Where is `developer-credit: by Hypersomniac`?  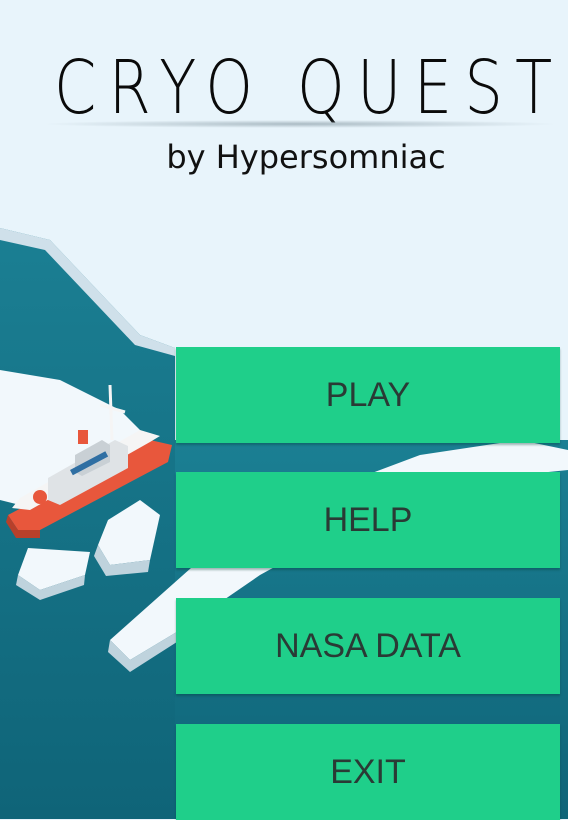
developer-credit: by Hypersomniac is located at coordinates (306, 157).